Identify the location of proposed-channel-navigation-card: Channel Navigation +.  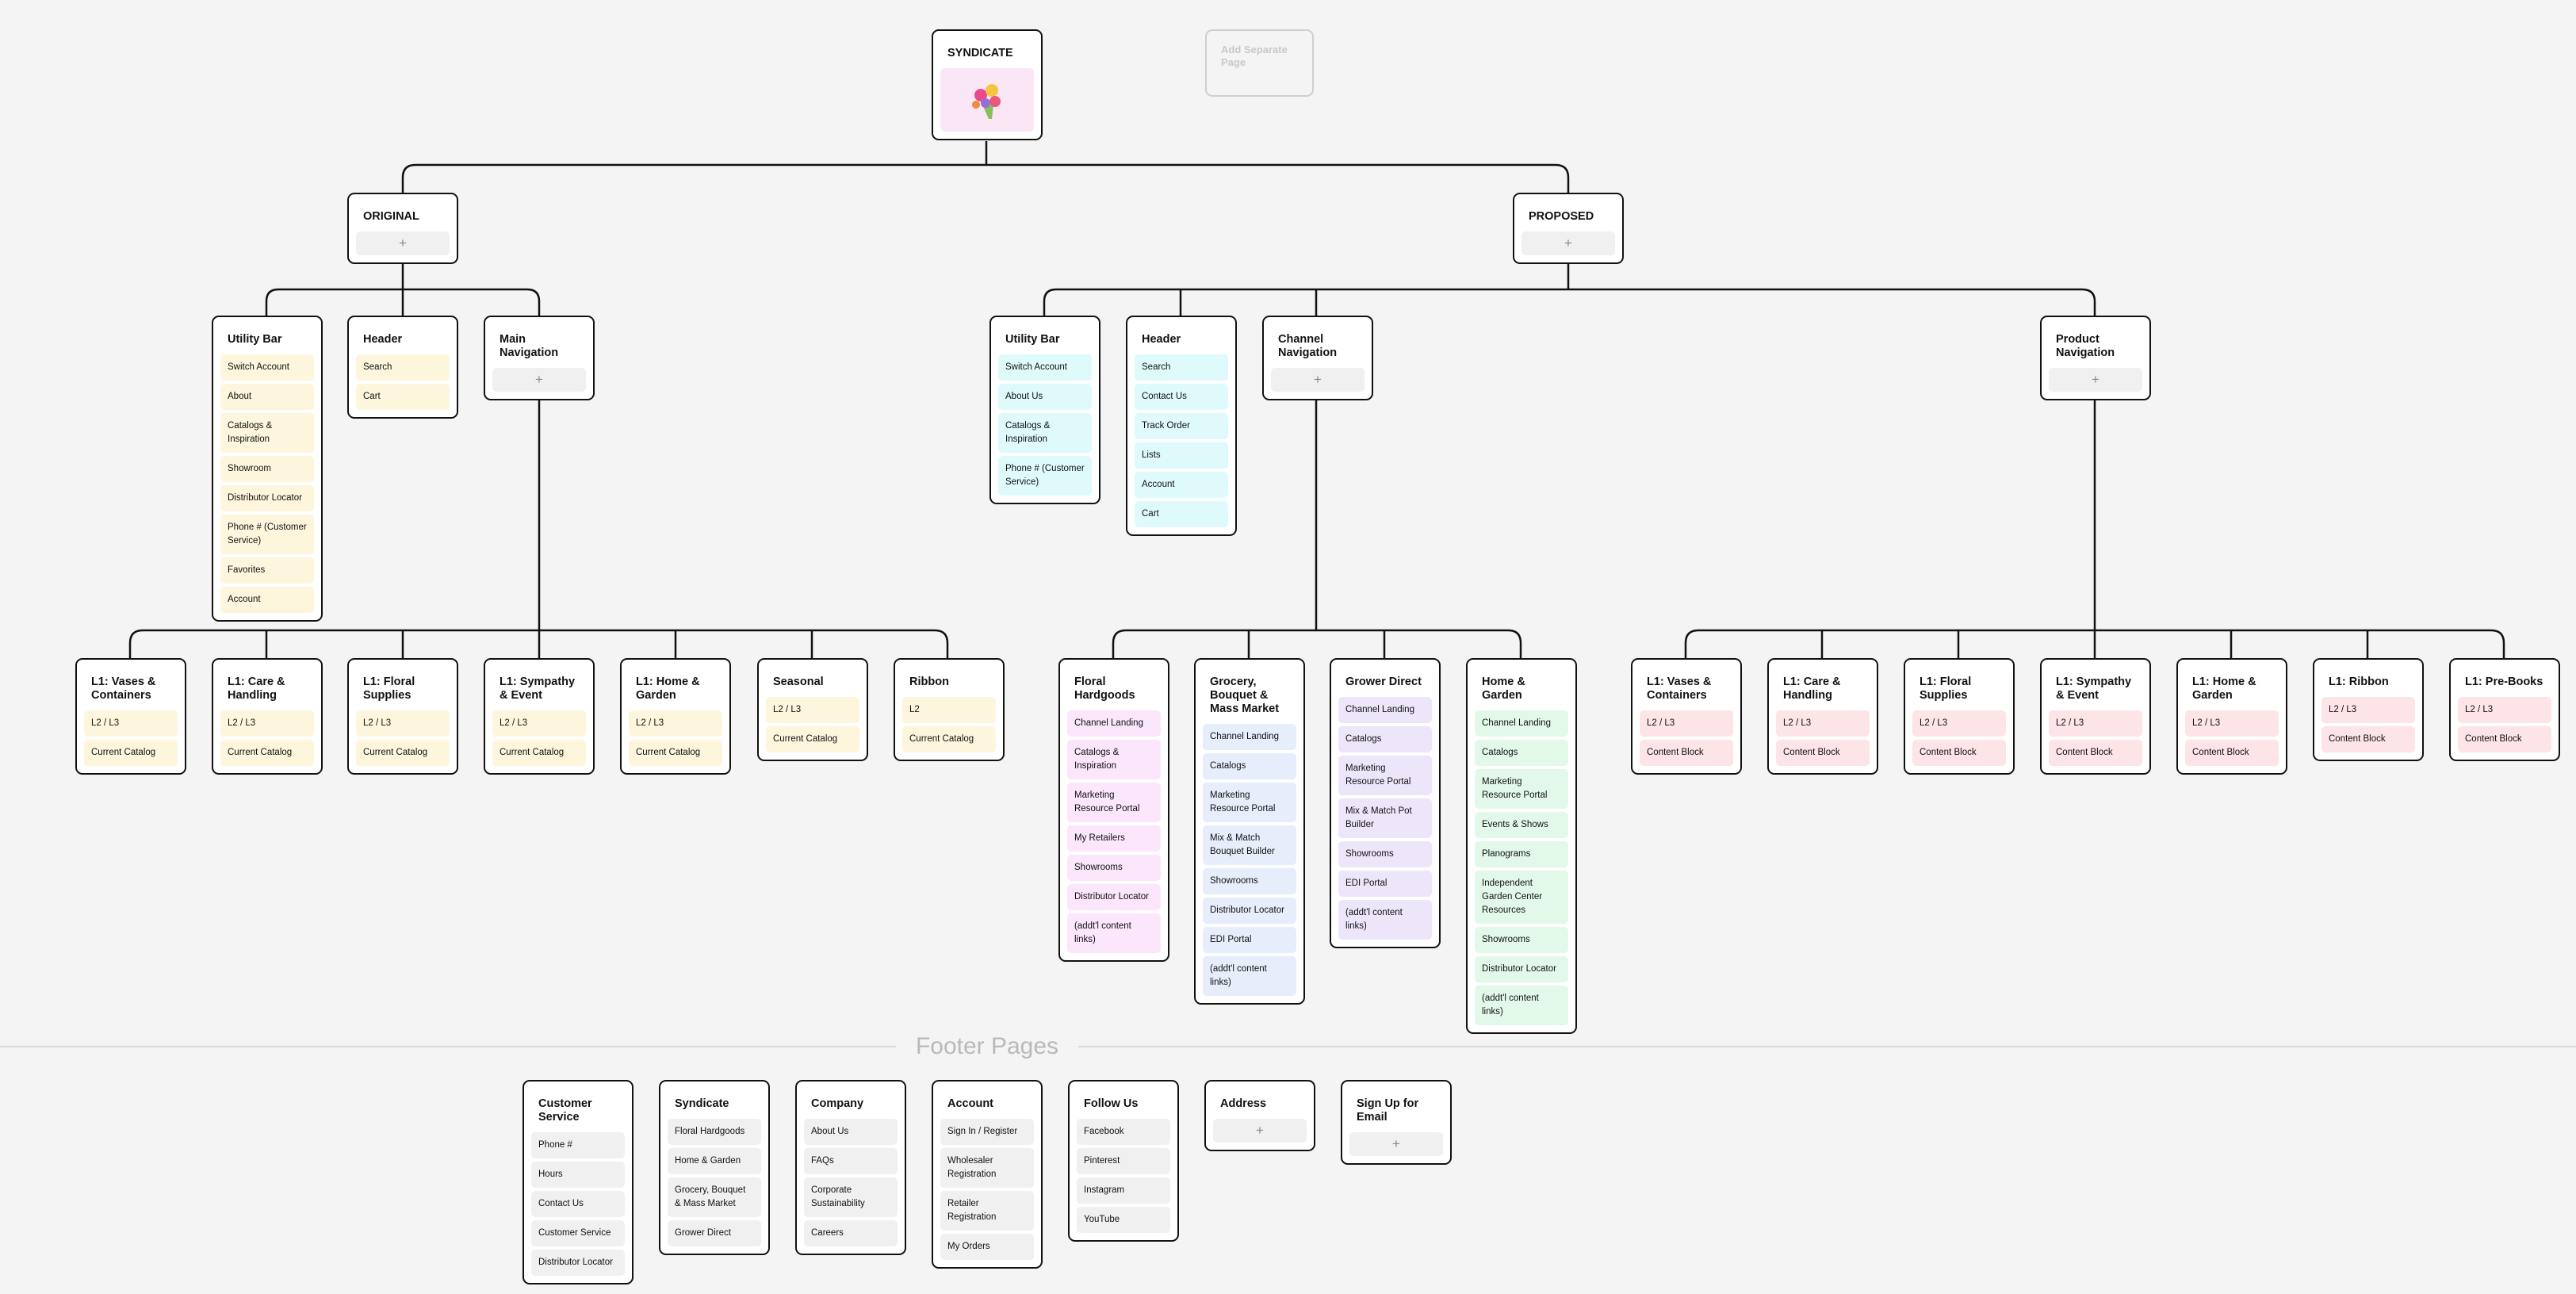
(1317, 358).